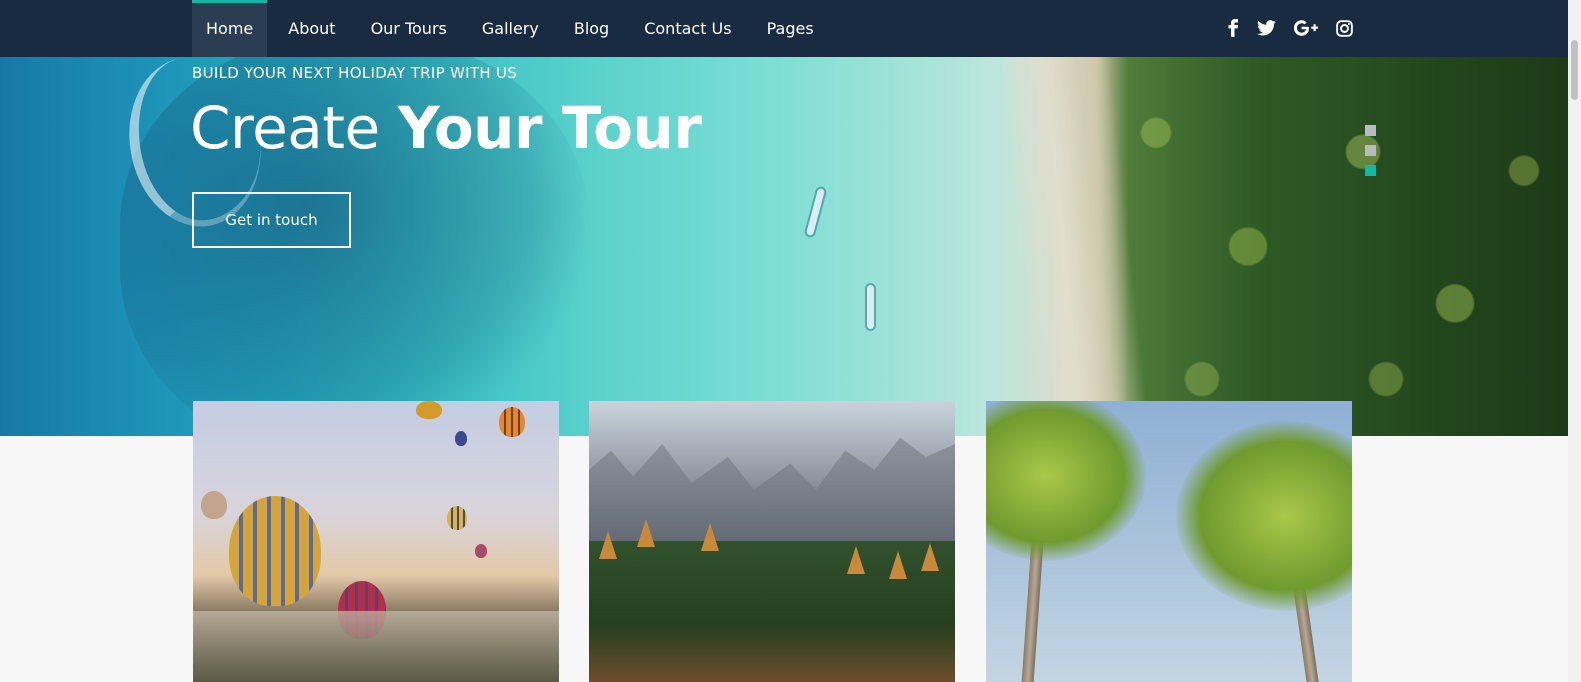 The image size is (1581, 682). Describe the element at coordinates (355, 73) in the screenshot. I see `hero-eyebrow: BUILD YOUR NEXT HOLIDAY TRIP WITH US` at that location.